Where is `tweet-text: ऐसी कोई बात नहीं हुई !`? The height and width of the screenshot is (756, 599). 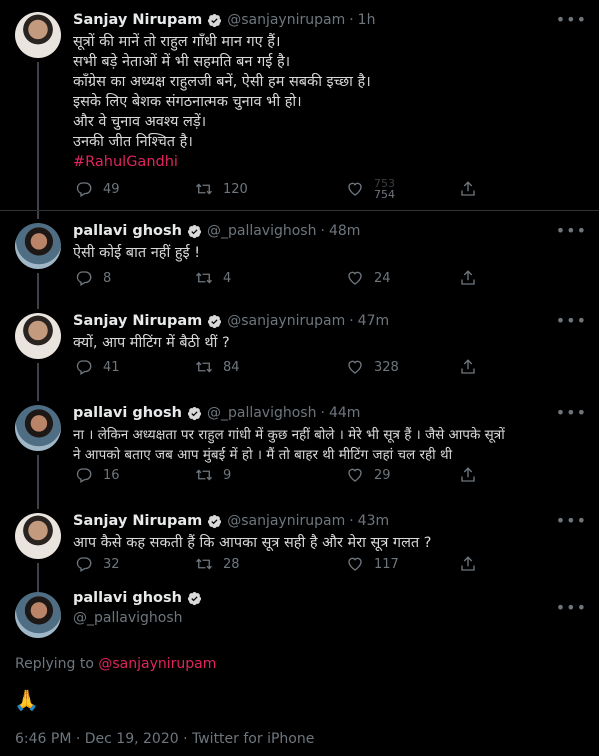
tweet-text: ऐसी कोई बात नहीं हुई ! is located at coordinates (330, 253).